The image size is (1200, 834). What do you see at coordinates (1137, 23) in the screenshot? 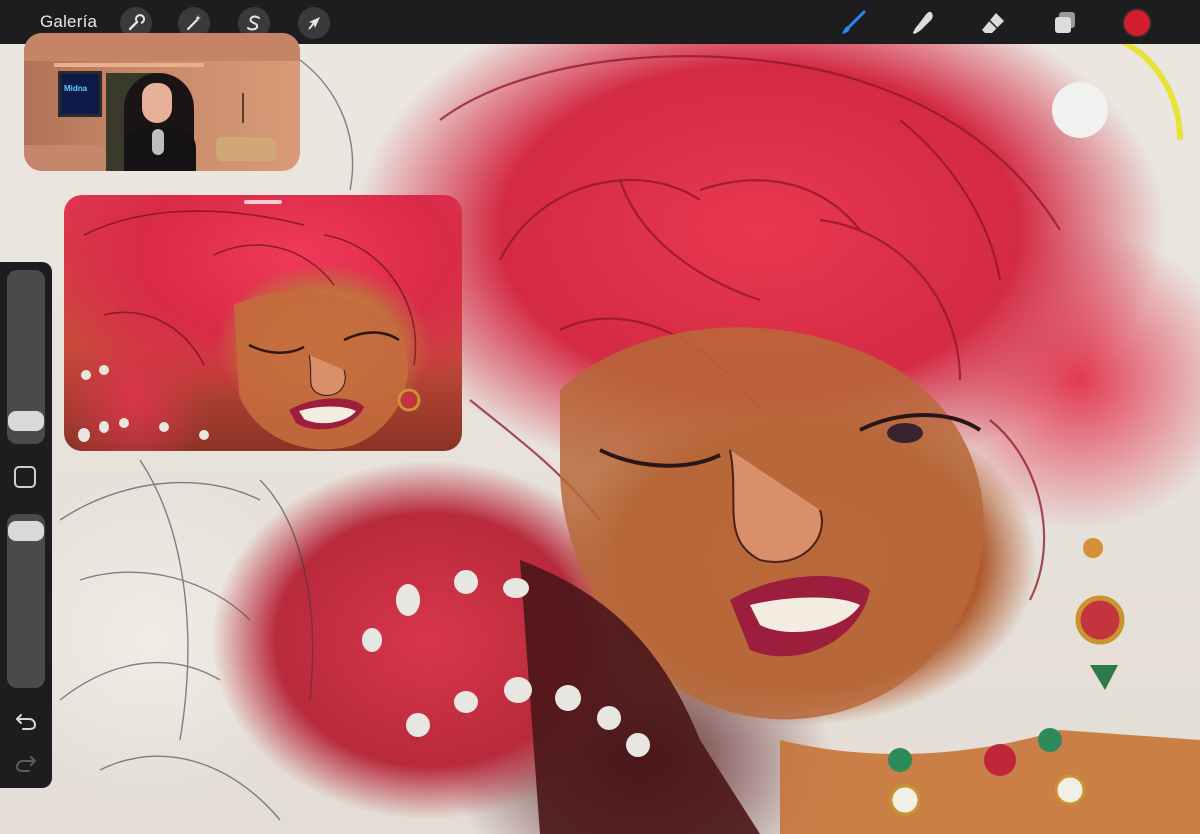
I see `color-picker-button` at bounding box center [1137, 23].